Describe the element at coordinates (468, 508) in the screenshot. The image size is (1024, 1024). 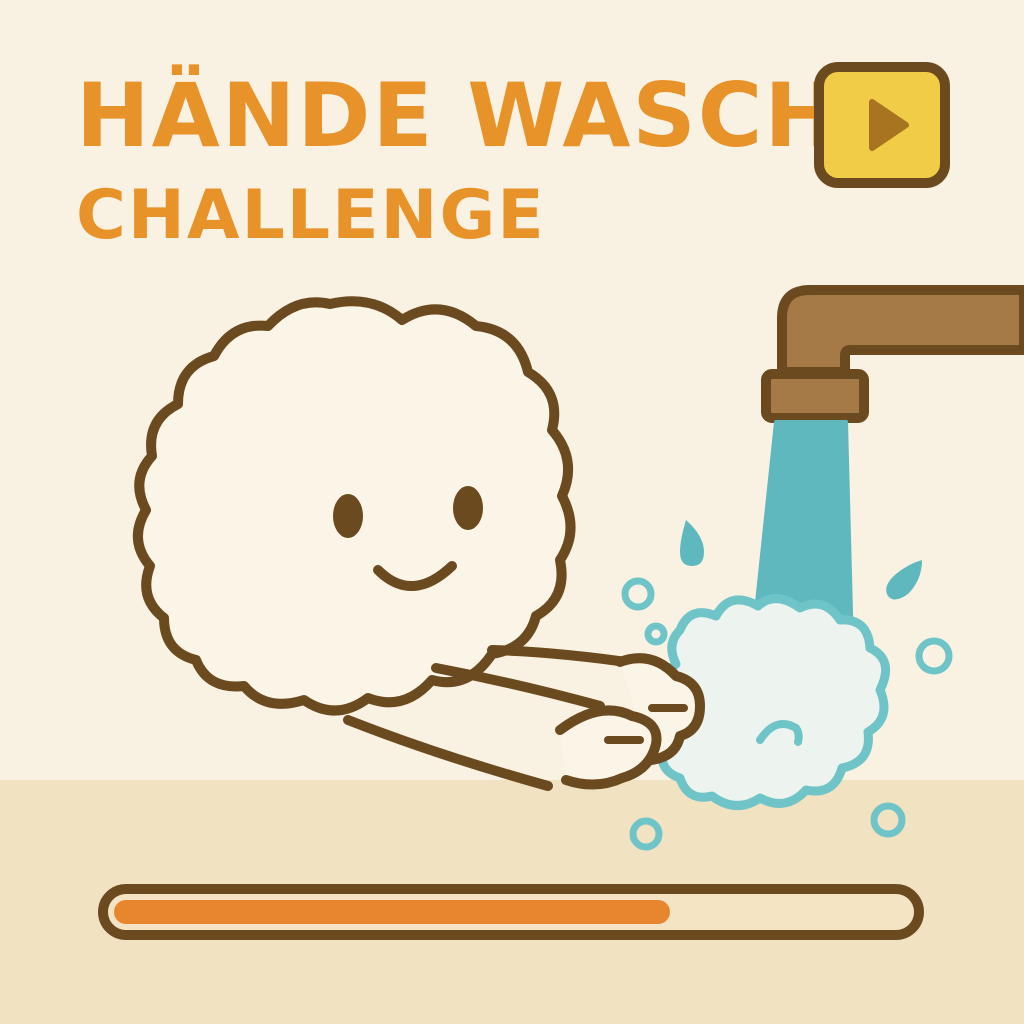
I see `right-eye` at that location.